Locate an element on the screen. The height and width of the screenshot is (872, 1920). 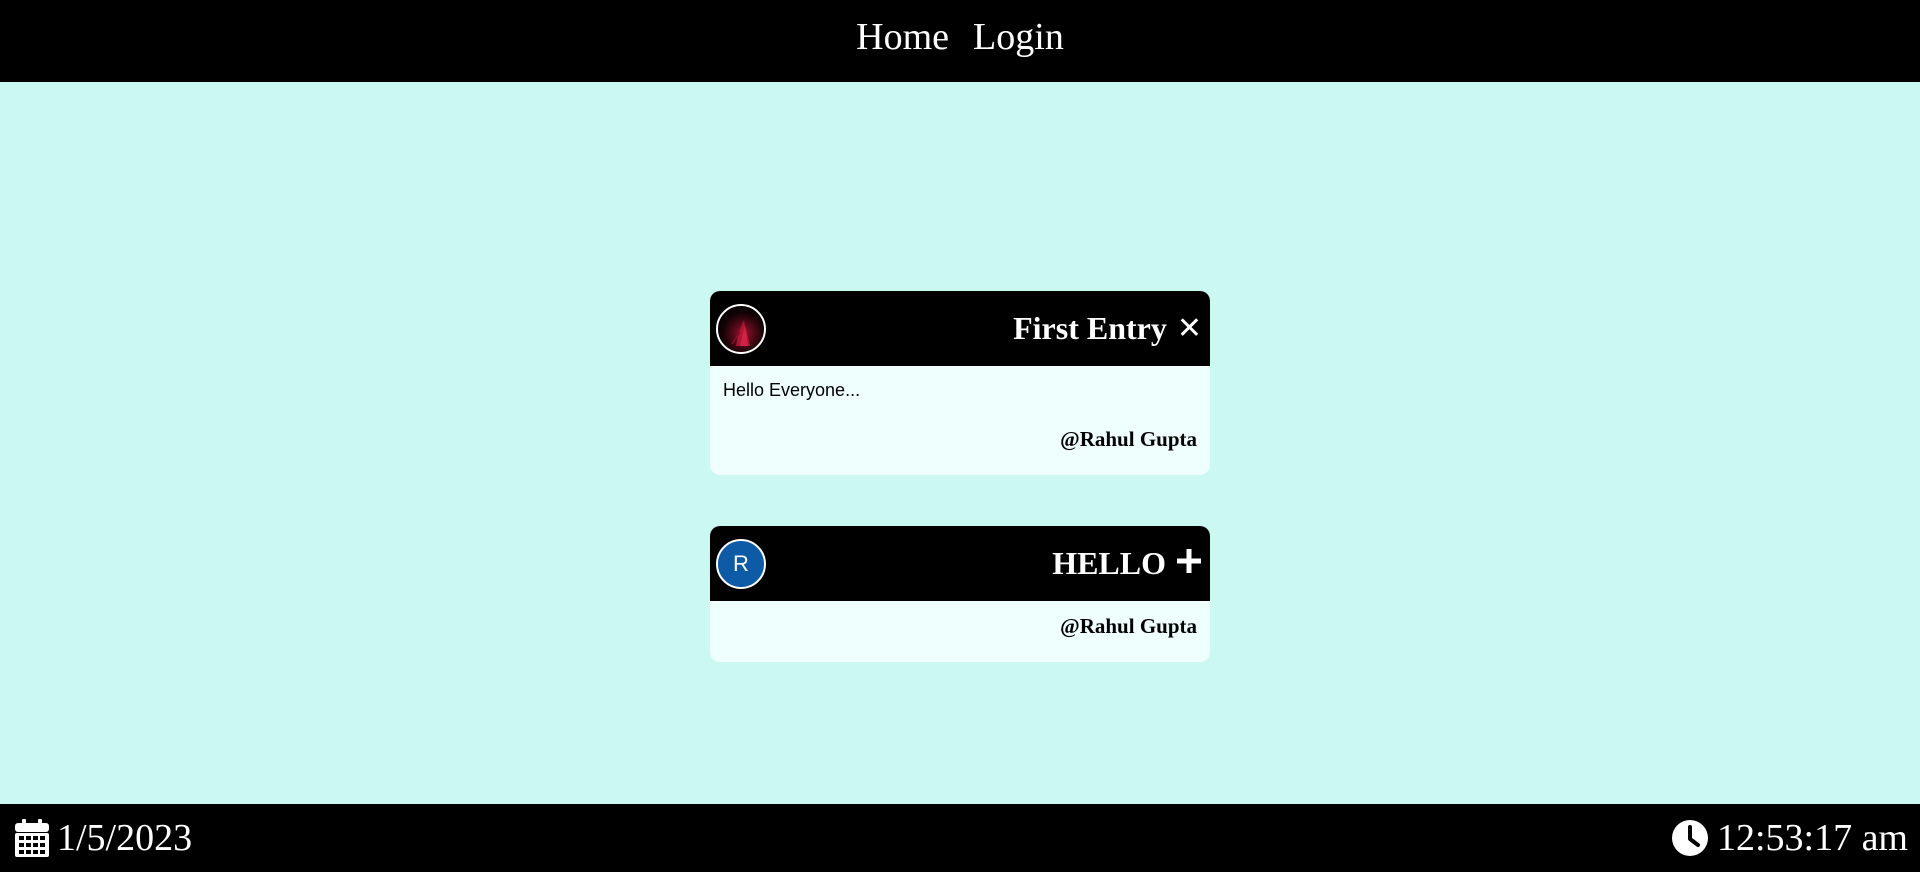
note-card-header: First Entry ✕ is located at coordinates (960, 328).